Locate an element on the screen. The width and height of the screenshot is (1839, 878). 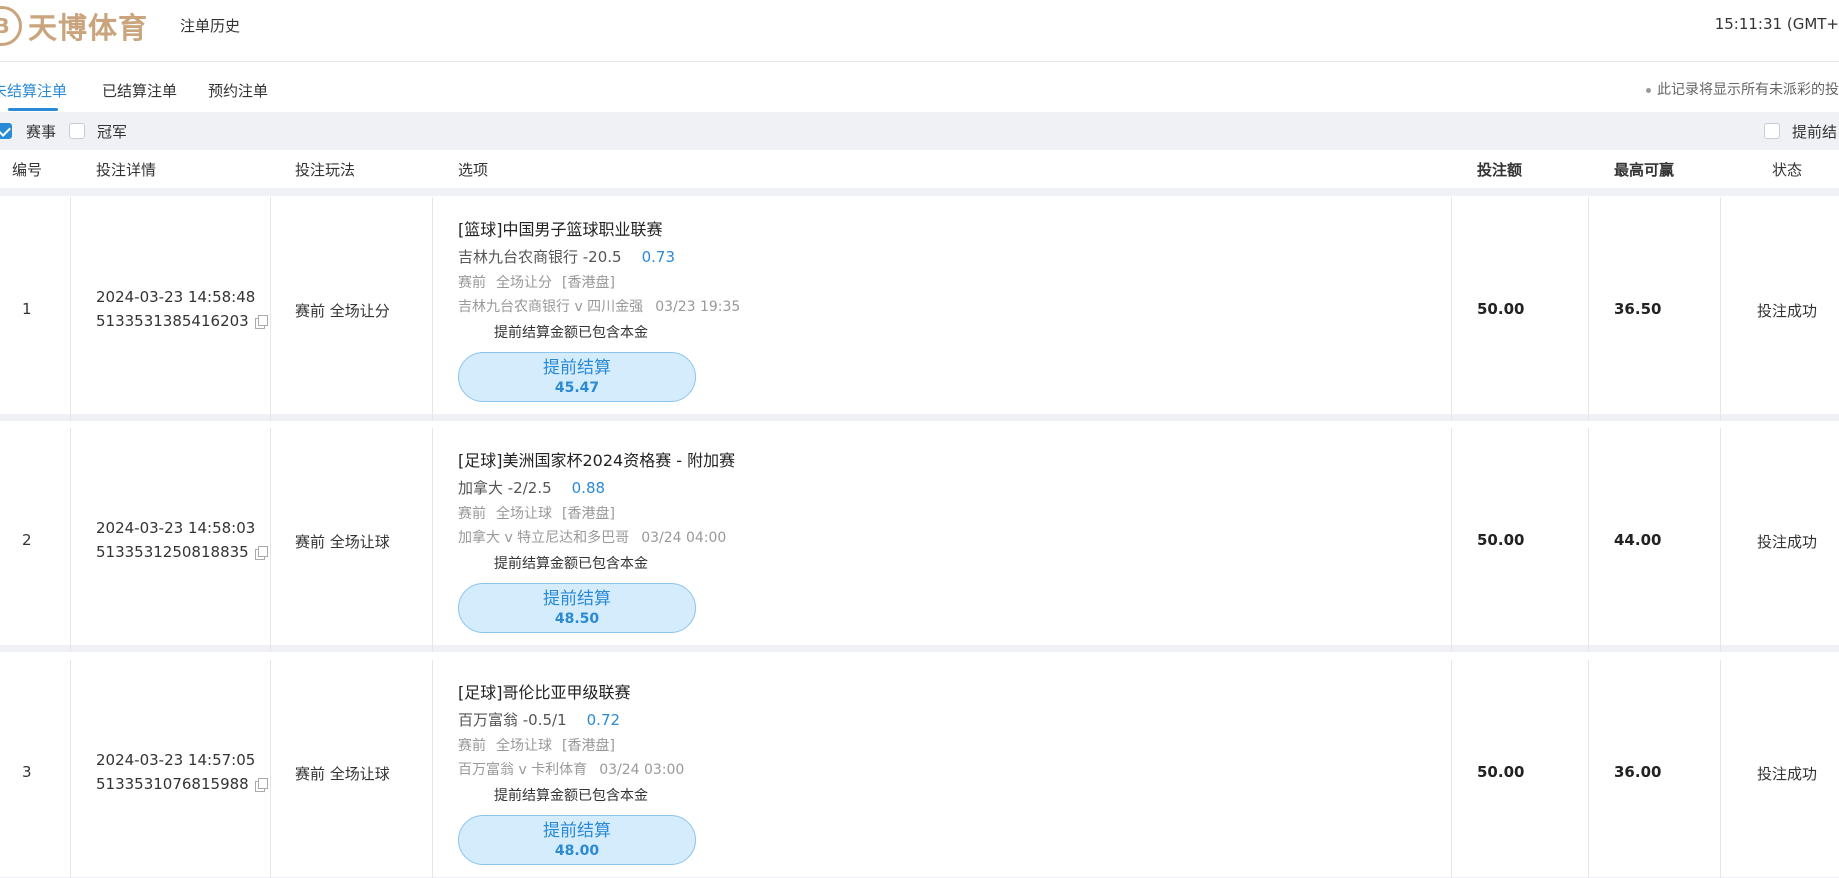
tab-reserved: 预约注单 is located at coordinates (238, 90).